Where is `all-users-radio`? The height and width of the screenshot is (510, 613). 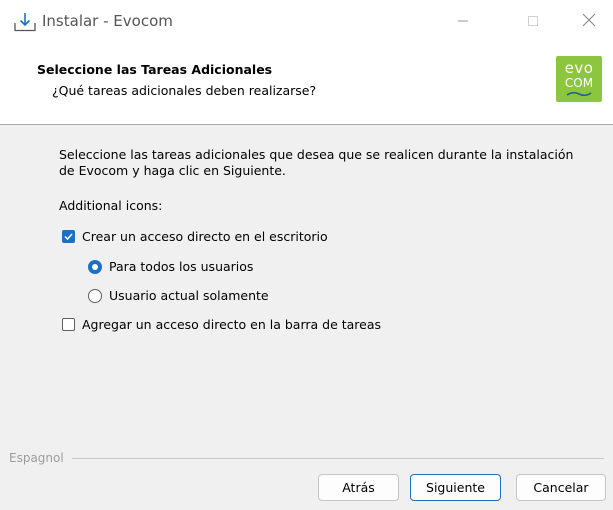 all-users-radio is located at coordinates (95, 266).